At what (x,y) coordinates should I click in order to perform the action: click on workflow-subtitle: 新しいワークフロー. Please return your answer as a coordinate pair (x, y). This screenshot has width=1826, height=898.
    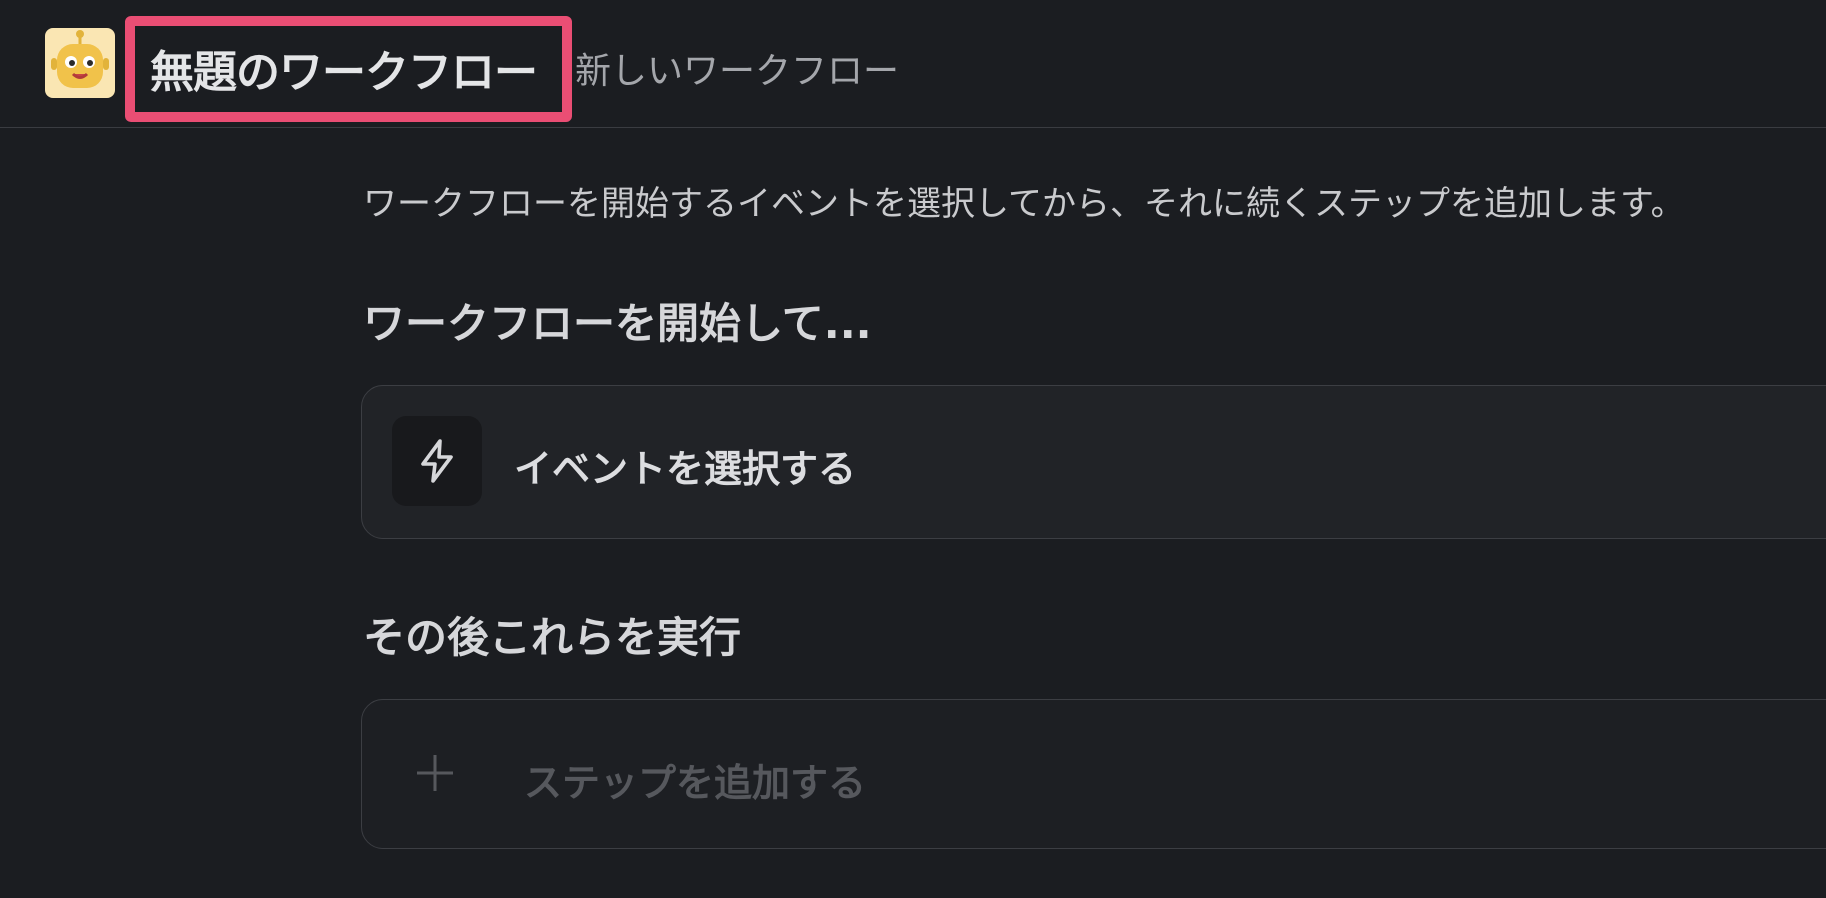
    Looking at the image, I should click on (737, 71).